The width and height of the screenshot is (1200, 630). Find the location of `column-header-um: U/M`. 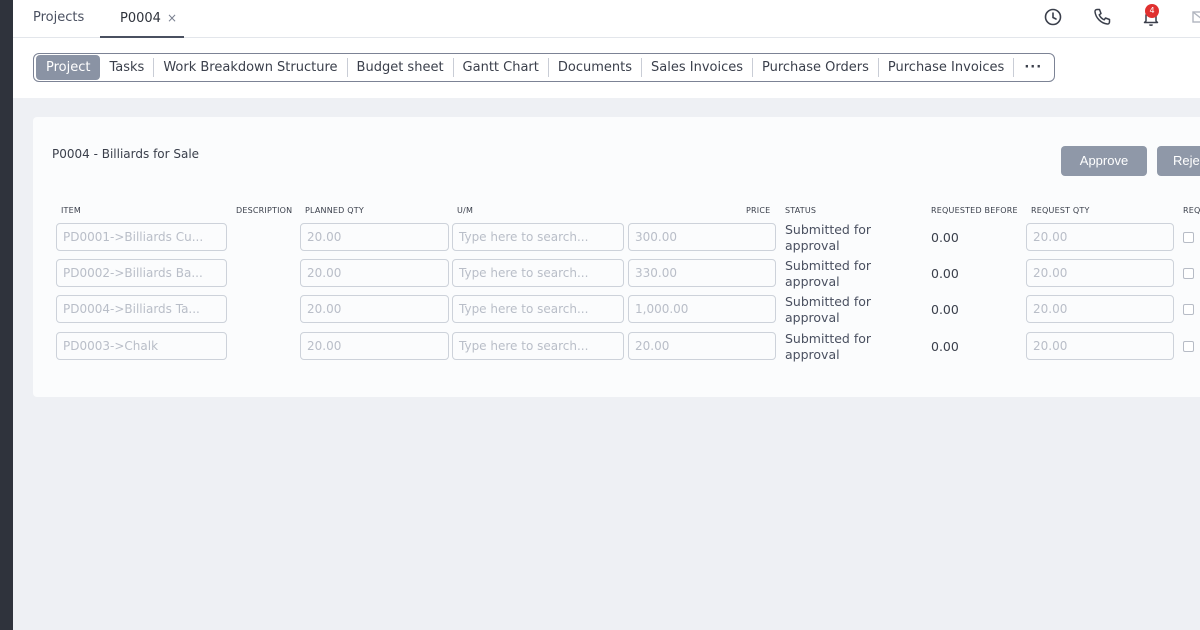

column-header-um: U/M is located at coordinates (465, 210).